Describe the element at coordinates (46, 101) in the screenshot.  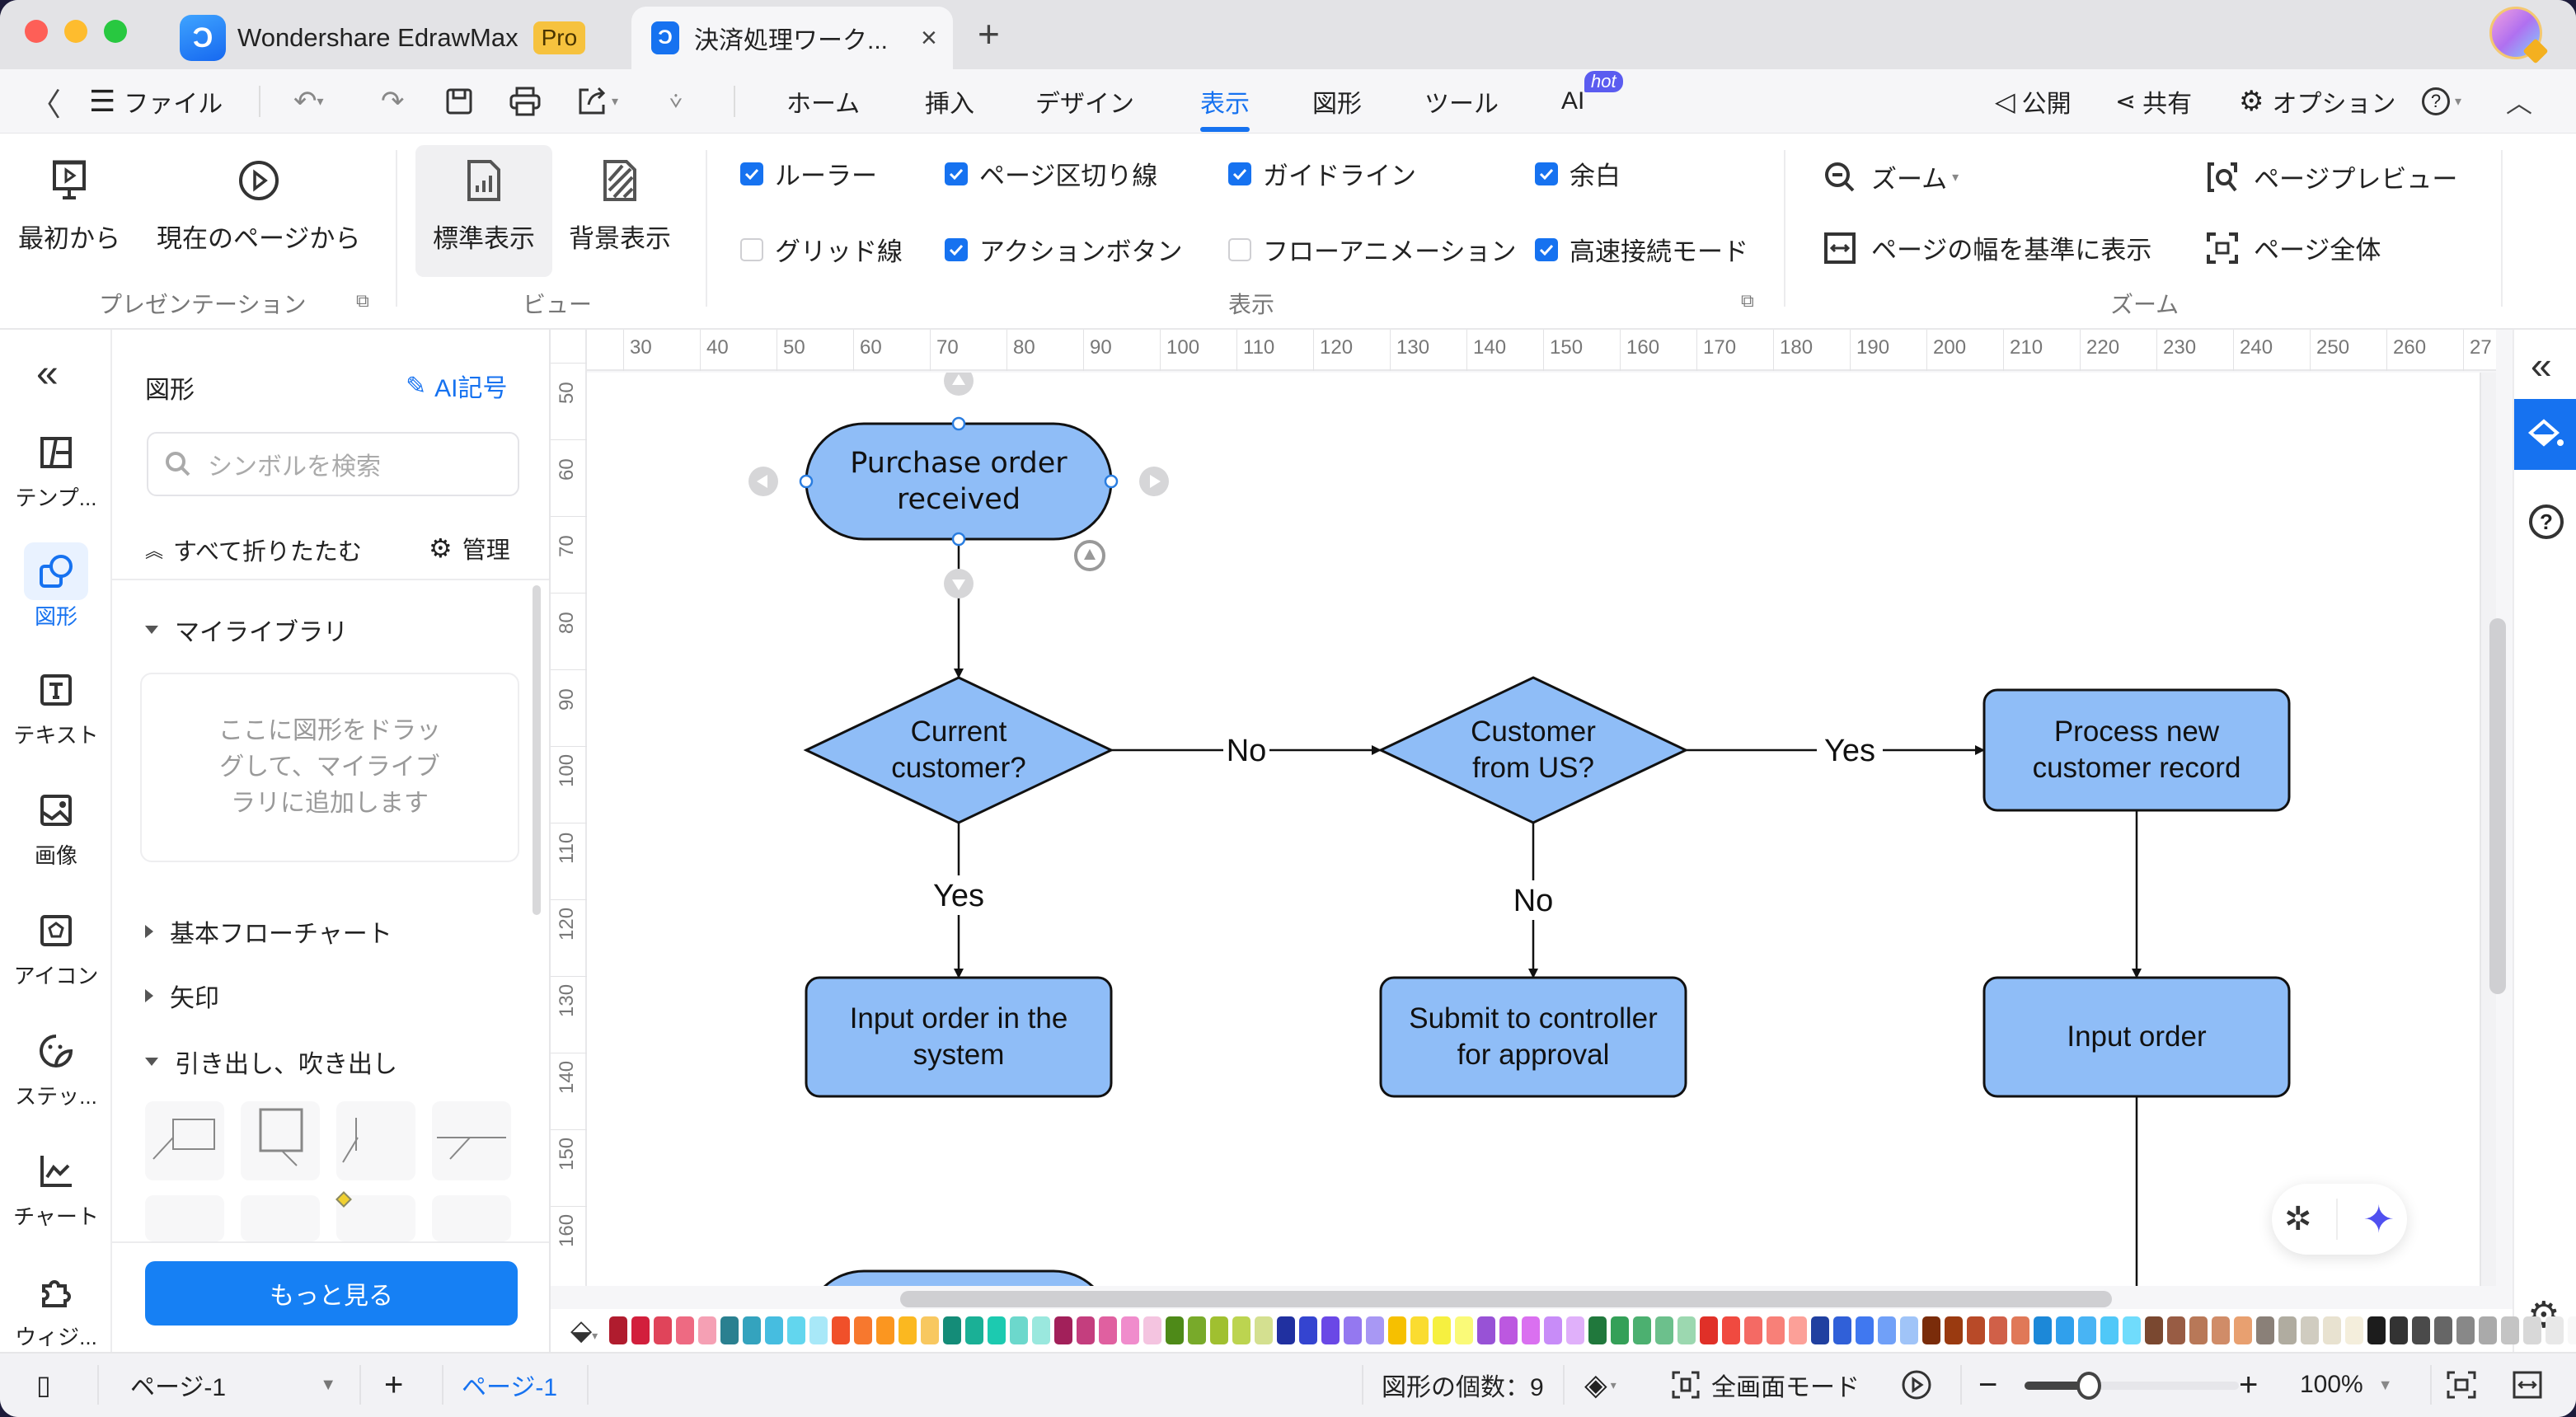
I see `back-icon: 〈` at that location.